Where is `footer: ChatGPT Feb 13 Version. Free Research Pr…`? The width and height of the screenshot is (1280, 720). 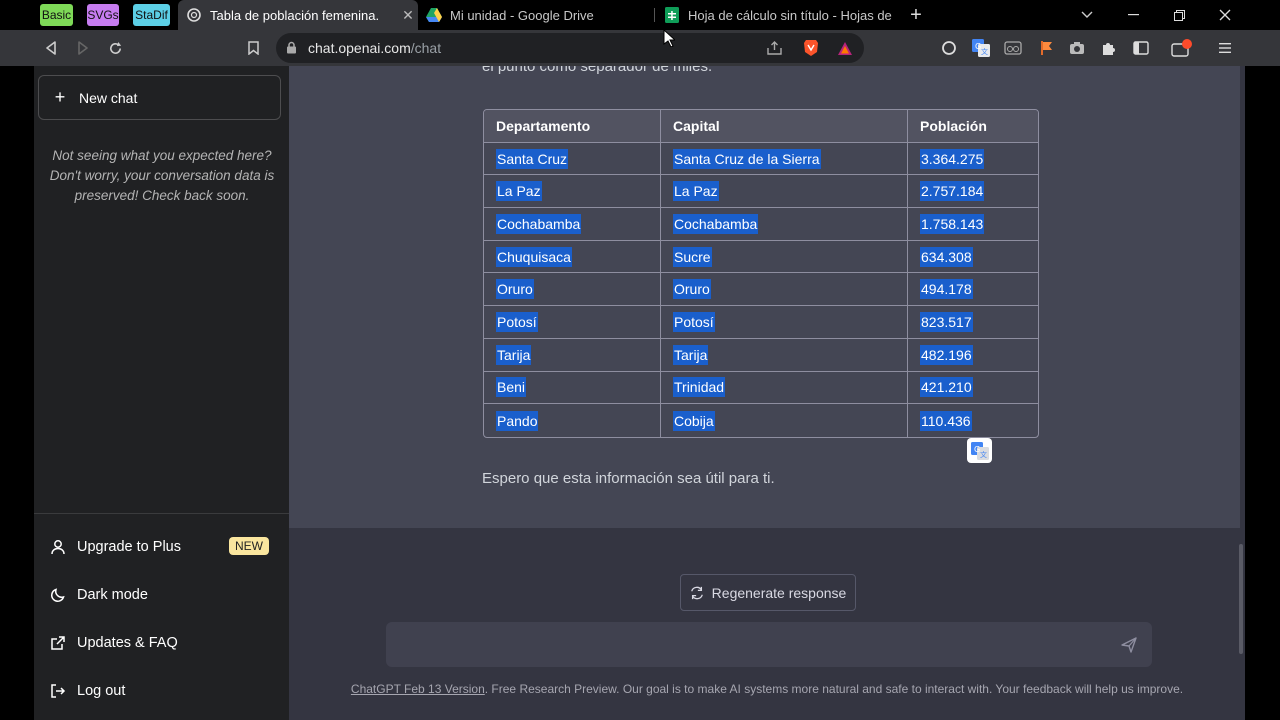 footer: ChatGPT Feb 13 Version. Free Research Pr… is located at coordinates (767, 689).